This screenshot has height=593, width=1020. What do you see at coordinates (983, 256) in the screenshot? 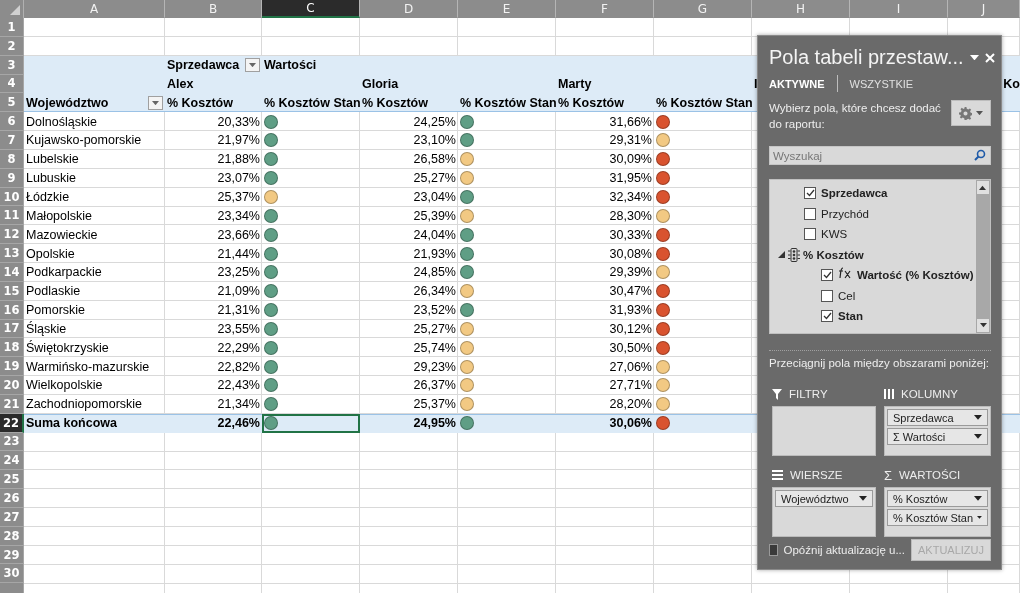
I see `scrollbar` at bounding box center [983, 256].